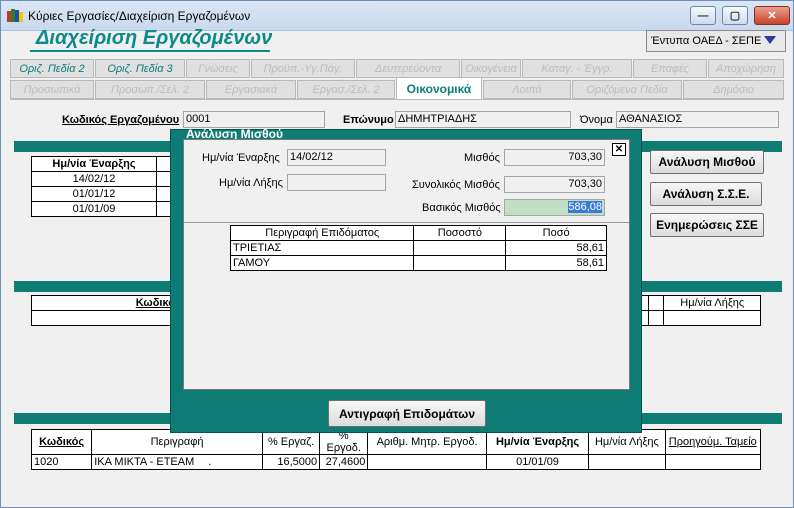 The image size is (794, 508). I want to click on col-code: Κωδικός, so click(61, 442).